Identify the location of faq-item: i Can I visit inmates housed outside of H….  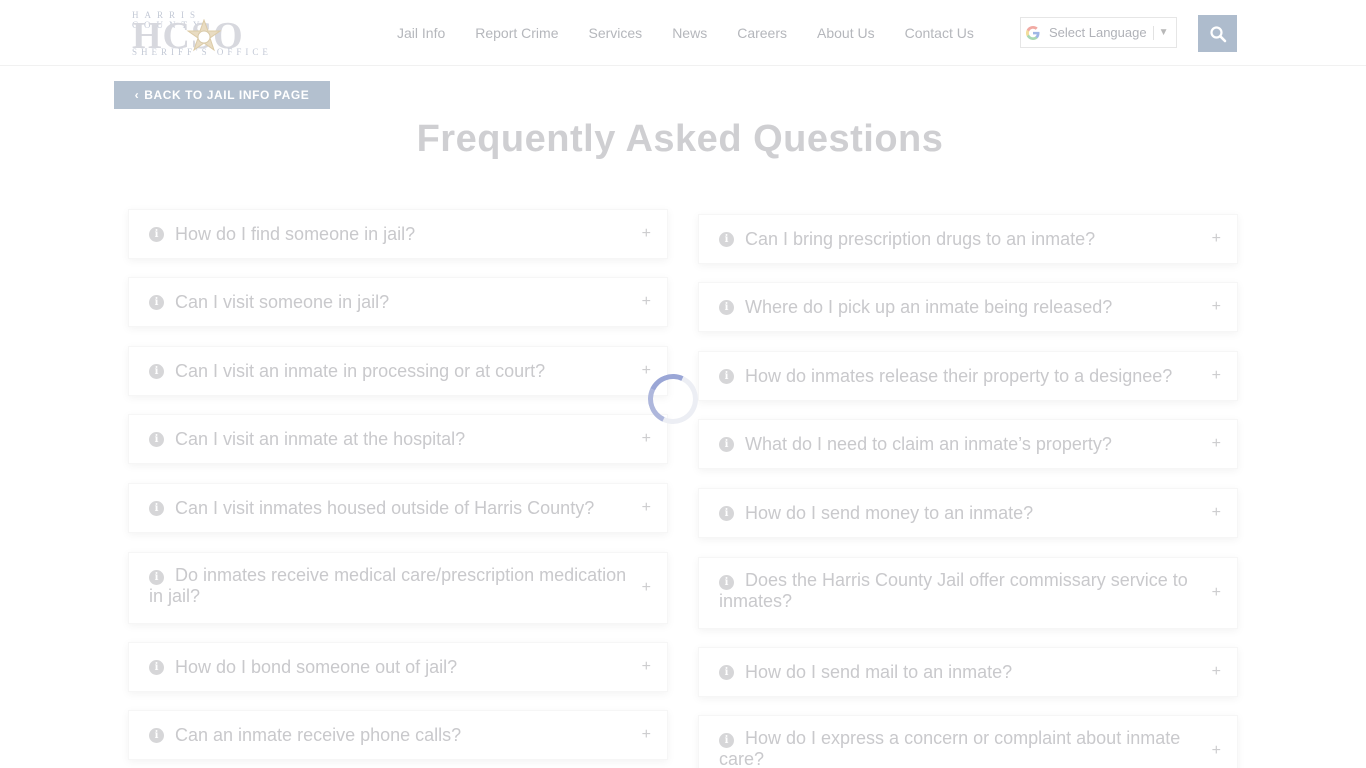
(398, 508).